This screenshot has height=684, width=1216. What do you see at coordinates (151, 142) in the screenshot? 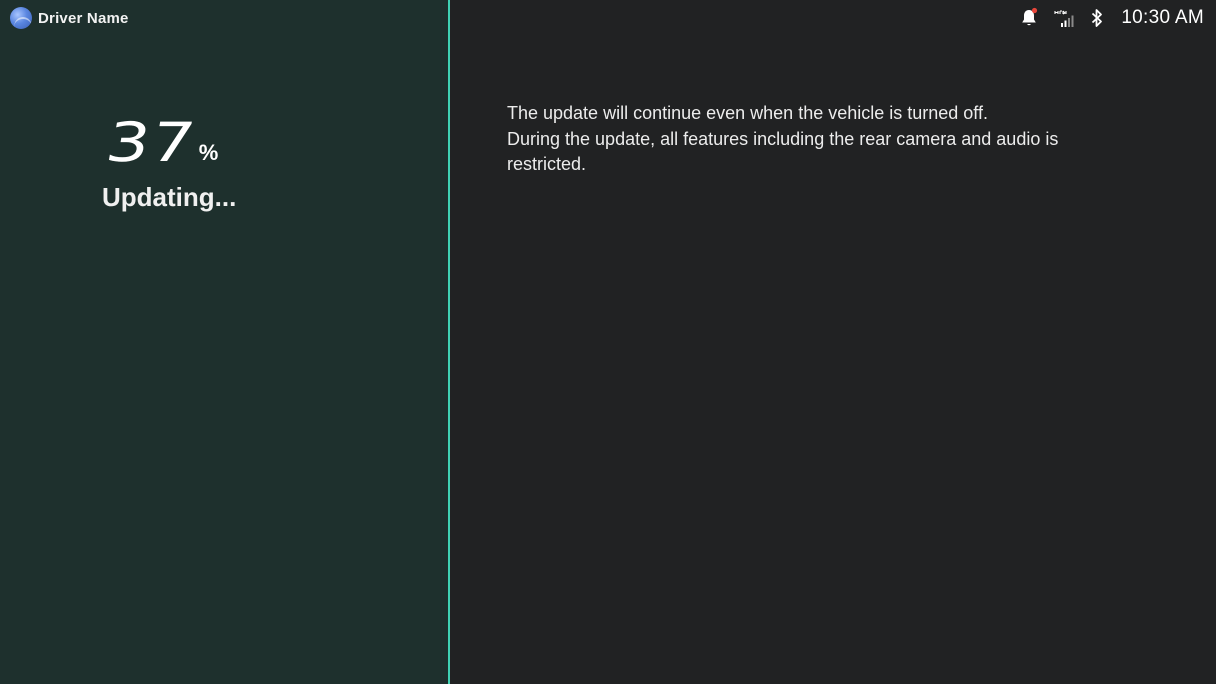
I see `progress-percent: 37` at bounding box center [151, 142].